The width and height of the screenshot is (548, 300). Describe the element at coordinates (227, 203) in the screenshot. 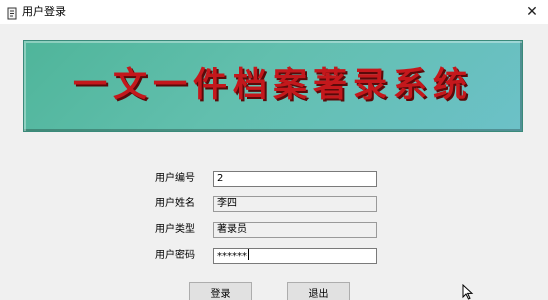

I see `user-name-value: 李四` at that location.